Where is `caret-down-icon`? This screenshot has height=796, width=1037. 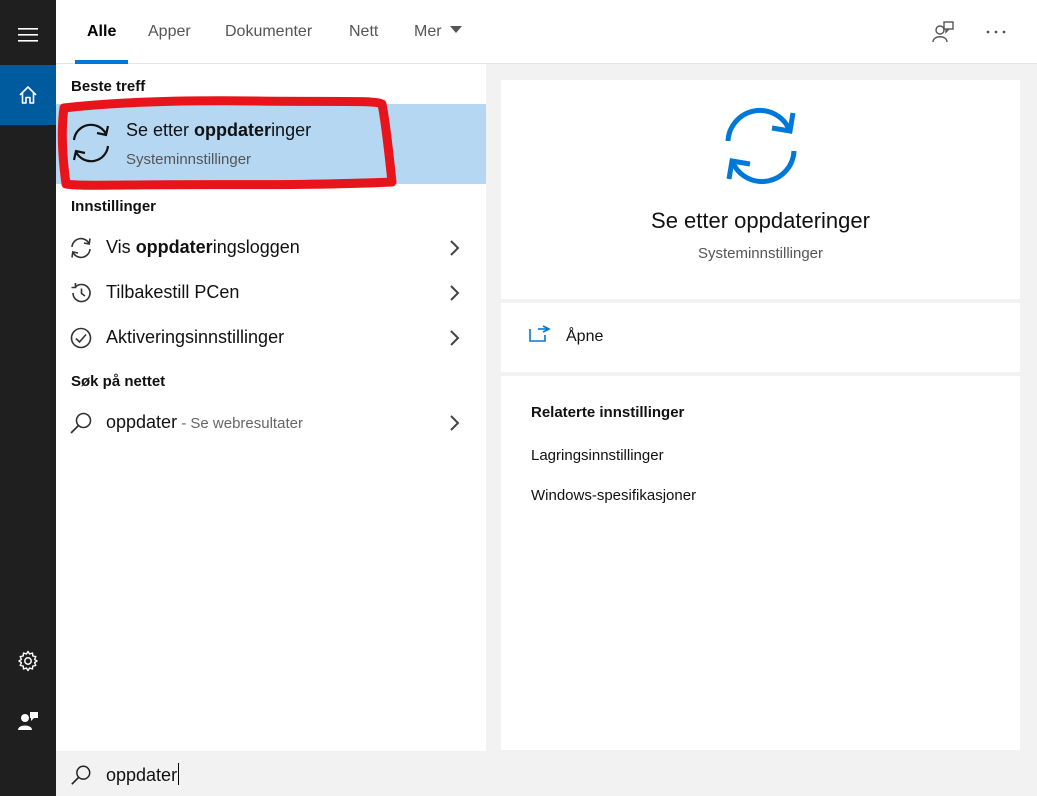 caret-down-icon is located at coordinates (455, 30).